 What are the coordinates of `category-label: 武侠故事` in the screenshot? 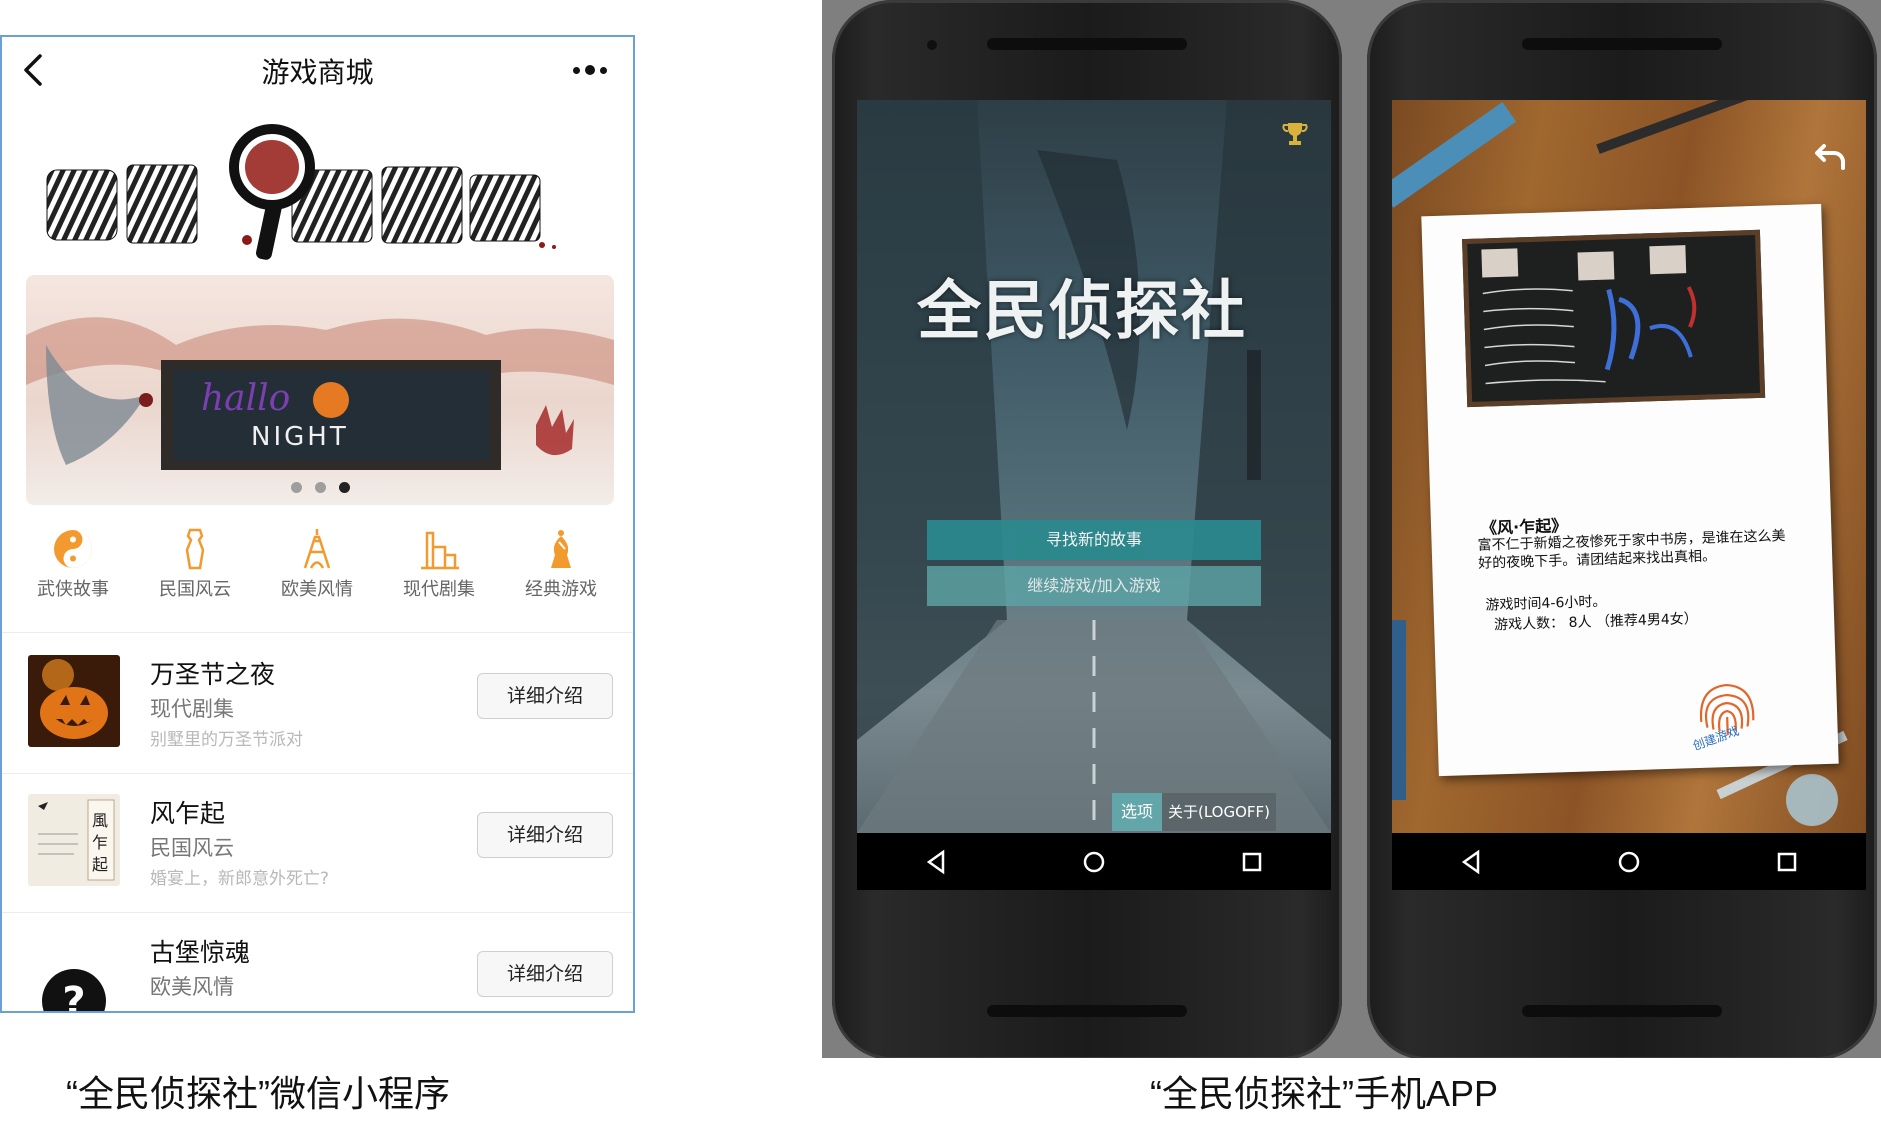 It's located at (73, 589).